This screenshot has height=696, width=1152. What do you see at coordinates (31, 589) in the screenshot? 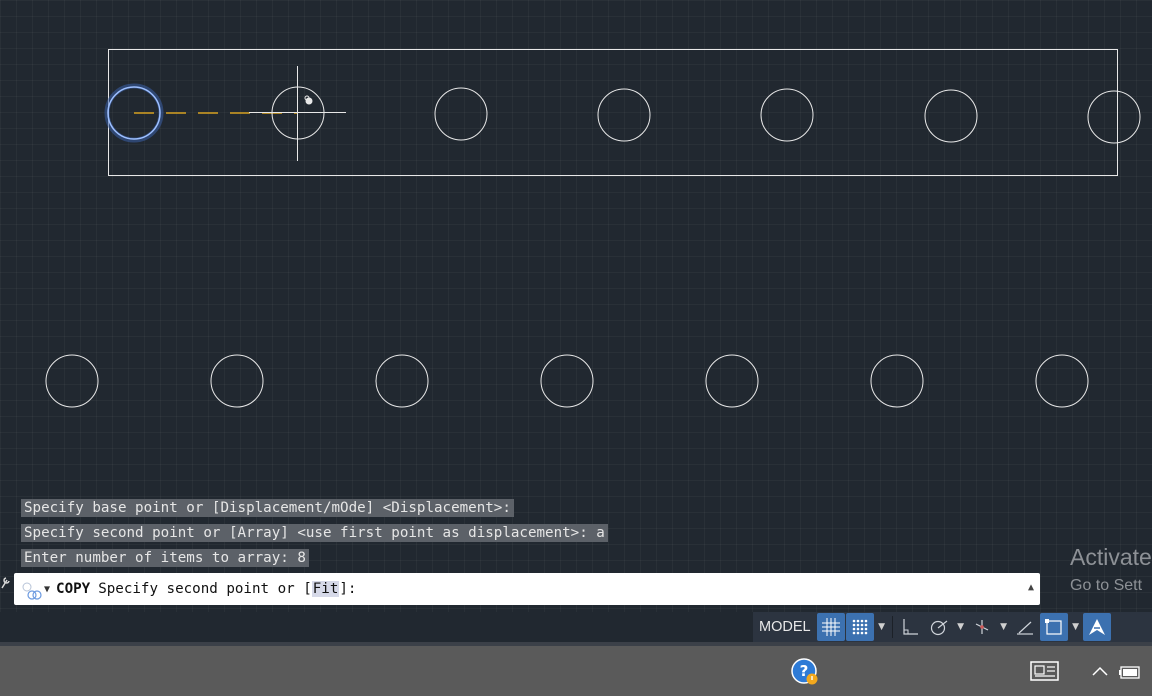
I see `recent-commands-icon` at bounding box center [31, 589].